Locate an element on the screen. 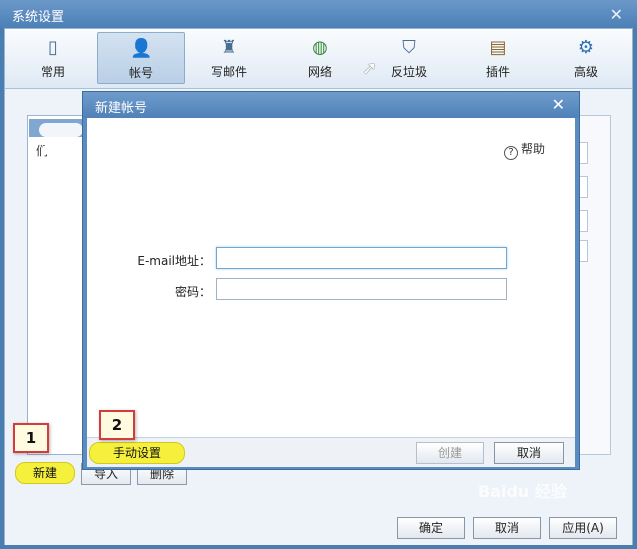 This screenshot has height=549, width=637. email-field is located at coordinates (361, 258).